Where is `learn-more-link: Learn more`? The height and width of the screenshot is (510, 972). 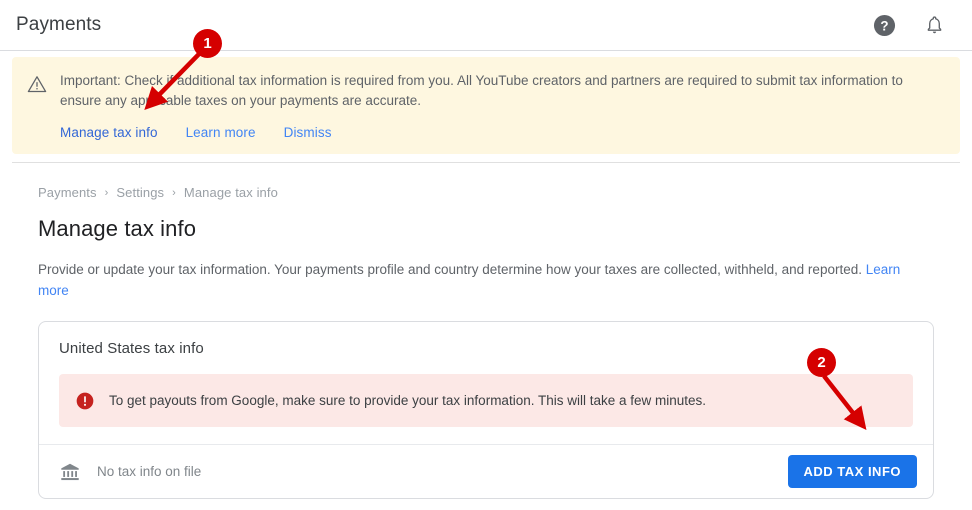 learn-more-link: Learn more is located at coordinates (221, 132).